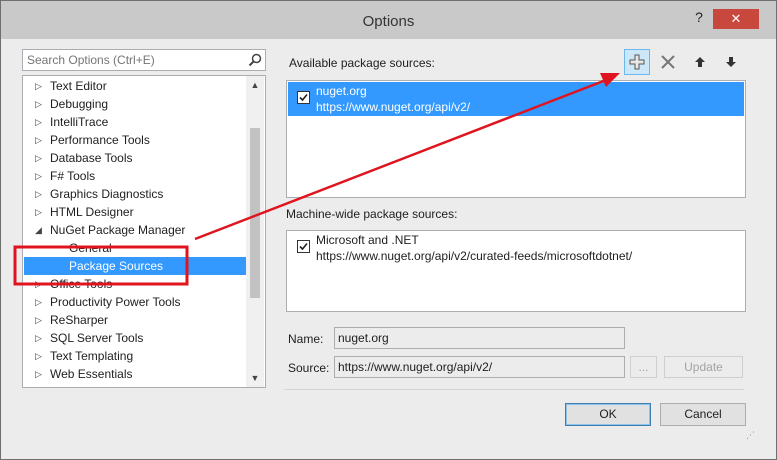 This screenshot has height=460, width=777. Describe the element at coordinates (97, 338) in the screenshot. I see `tree-item-label: SQL Server Tools` at that location.